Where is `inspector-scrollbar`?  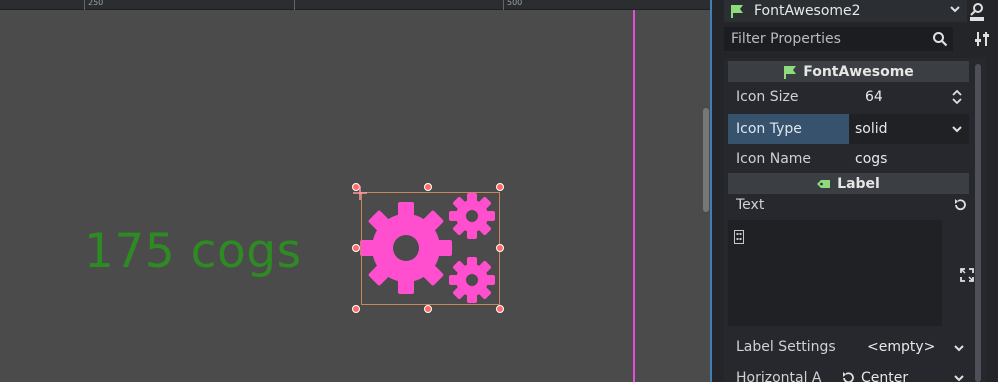 inspector-scrollbar is located at coordinates (978, 223).